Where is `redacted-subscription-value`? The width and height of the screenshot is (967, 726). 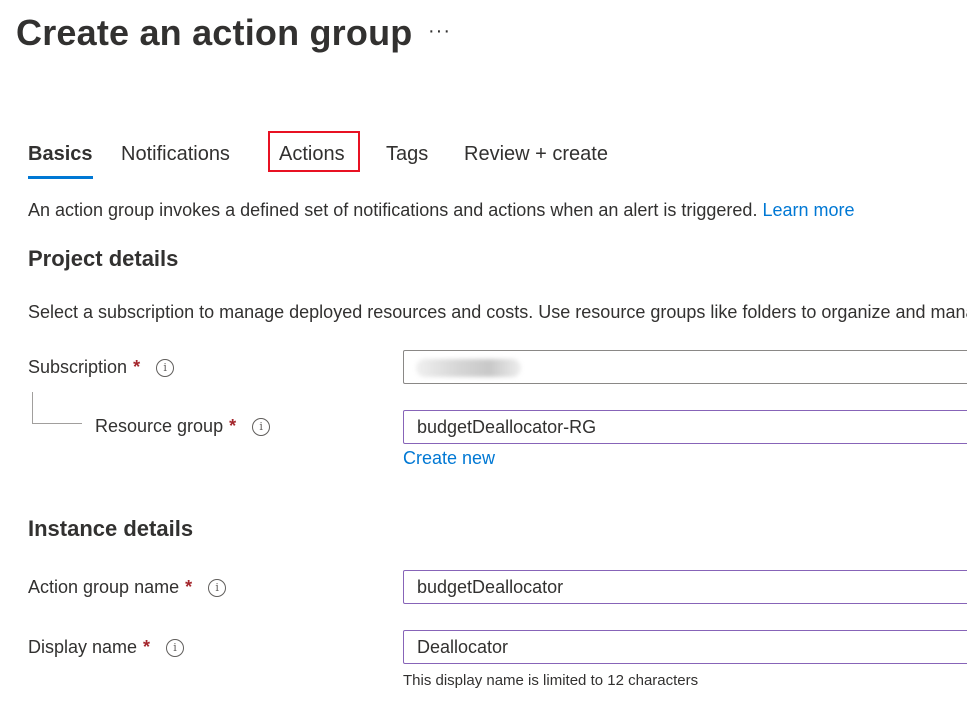
redacted-subscription-value is located at coordinates (468, 368).